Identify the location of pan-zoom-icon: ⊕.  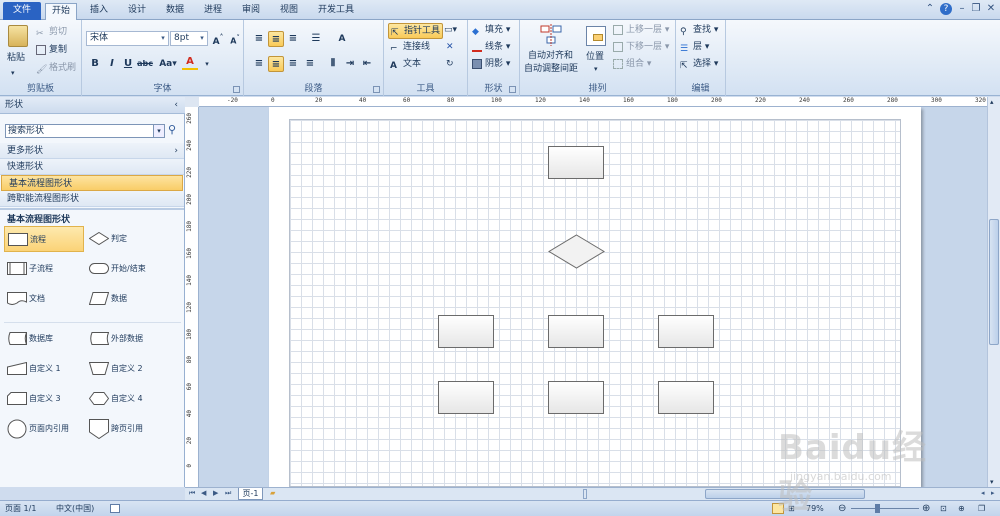
(961, 508).